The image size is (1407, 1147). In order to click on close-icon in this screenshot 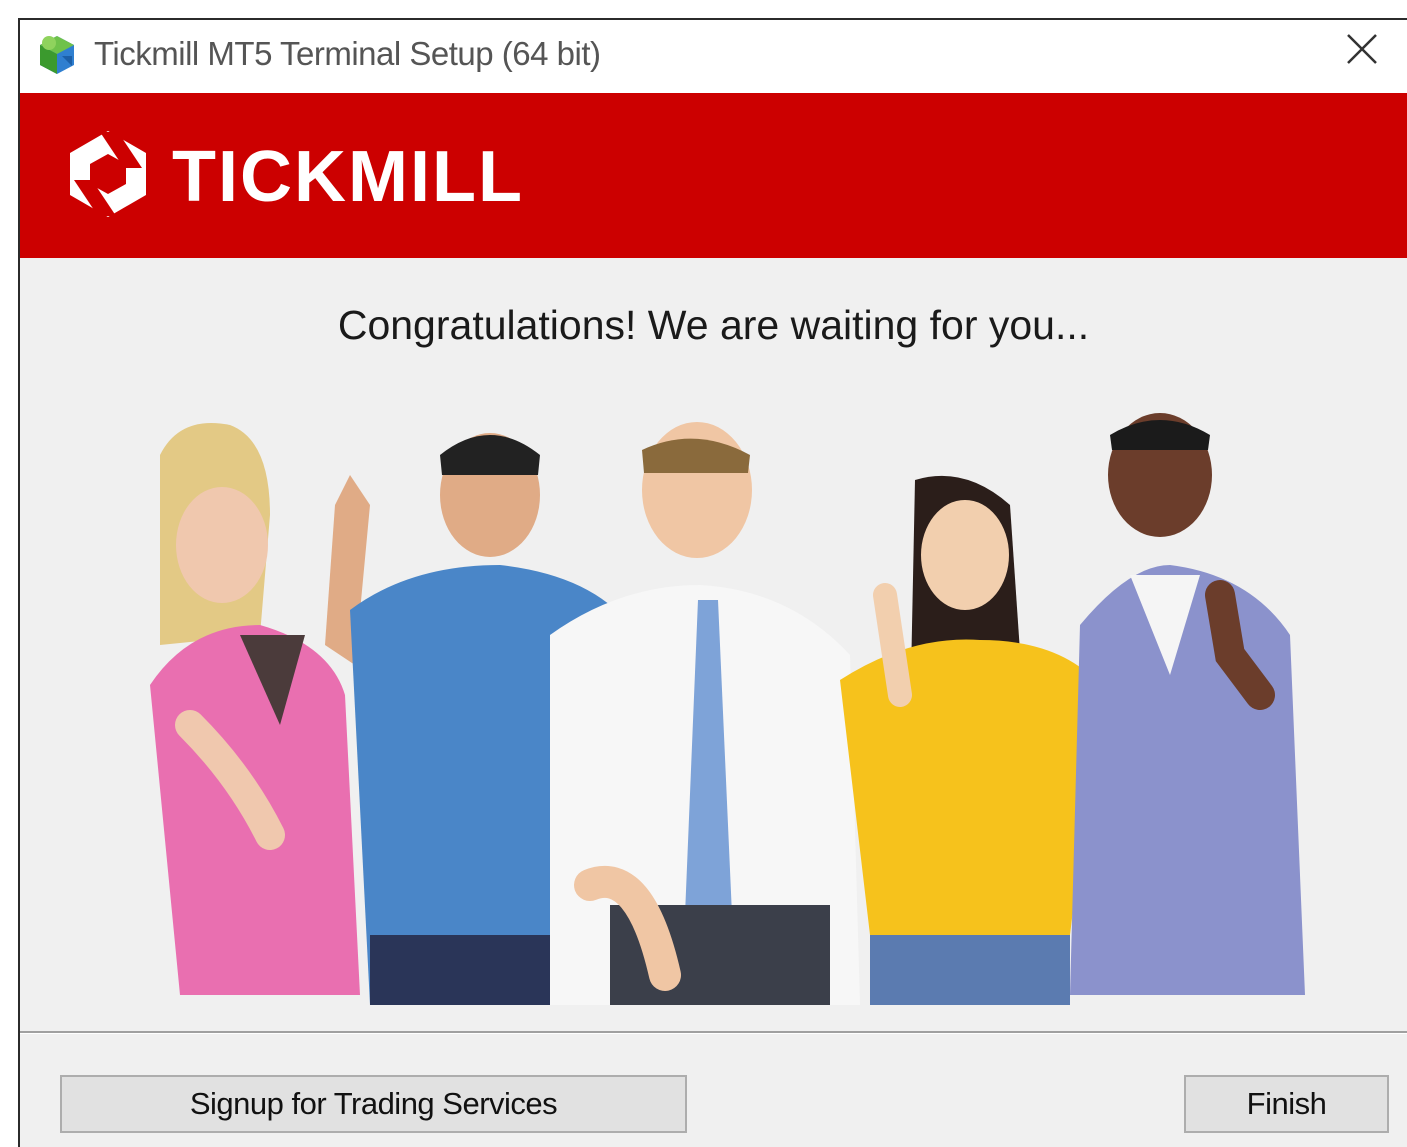, I will do `click(1362, 51)`.